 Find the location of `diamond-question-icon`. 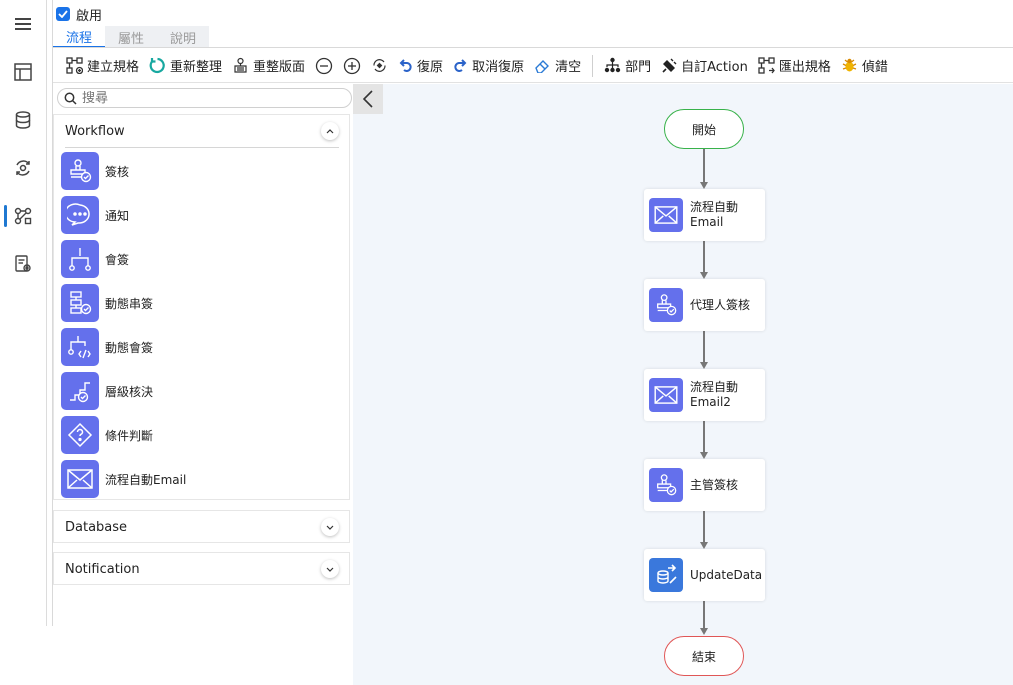

diamond-question-icon is located at coordinates (80, 435).